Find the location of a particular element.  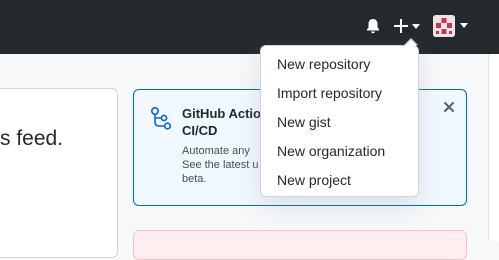

menu-item-new-organization: New organization is located at coordinates (339, 151).